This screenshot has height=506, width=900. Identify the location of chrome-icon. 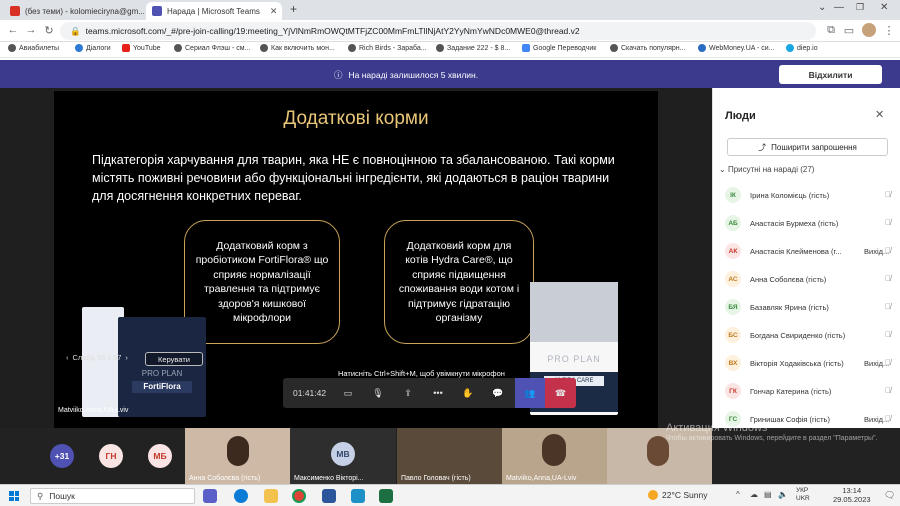
(299, 496).